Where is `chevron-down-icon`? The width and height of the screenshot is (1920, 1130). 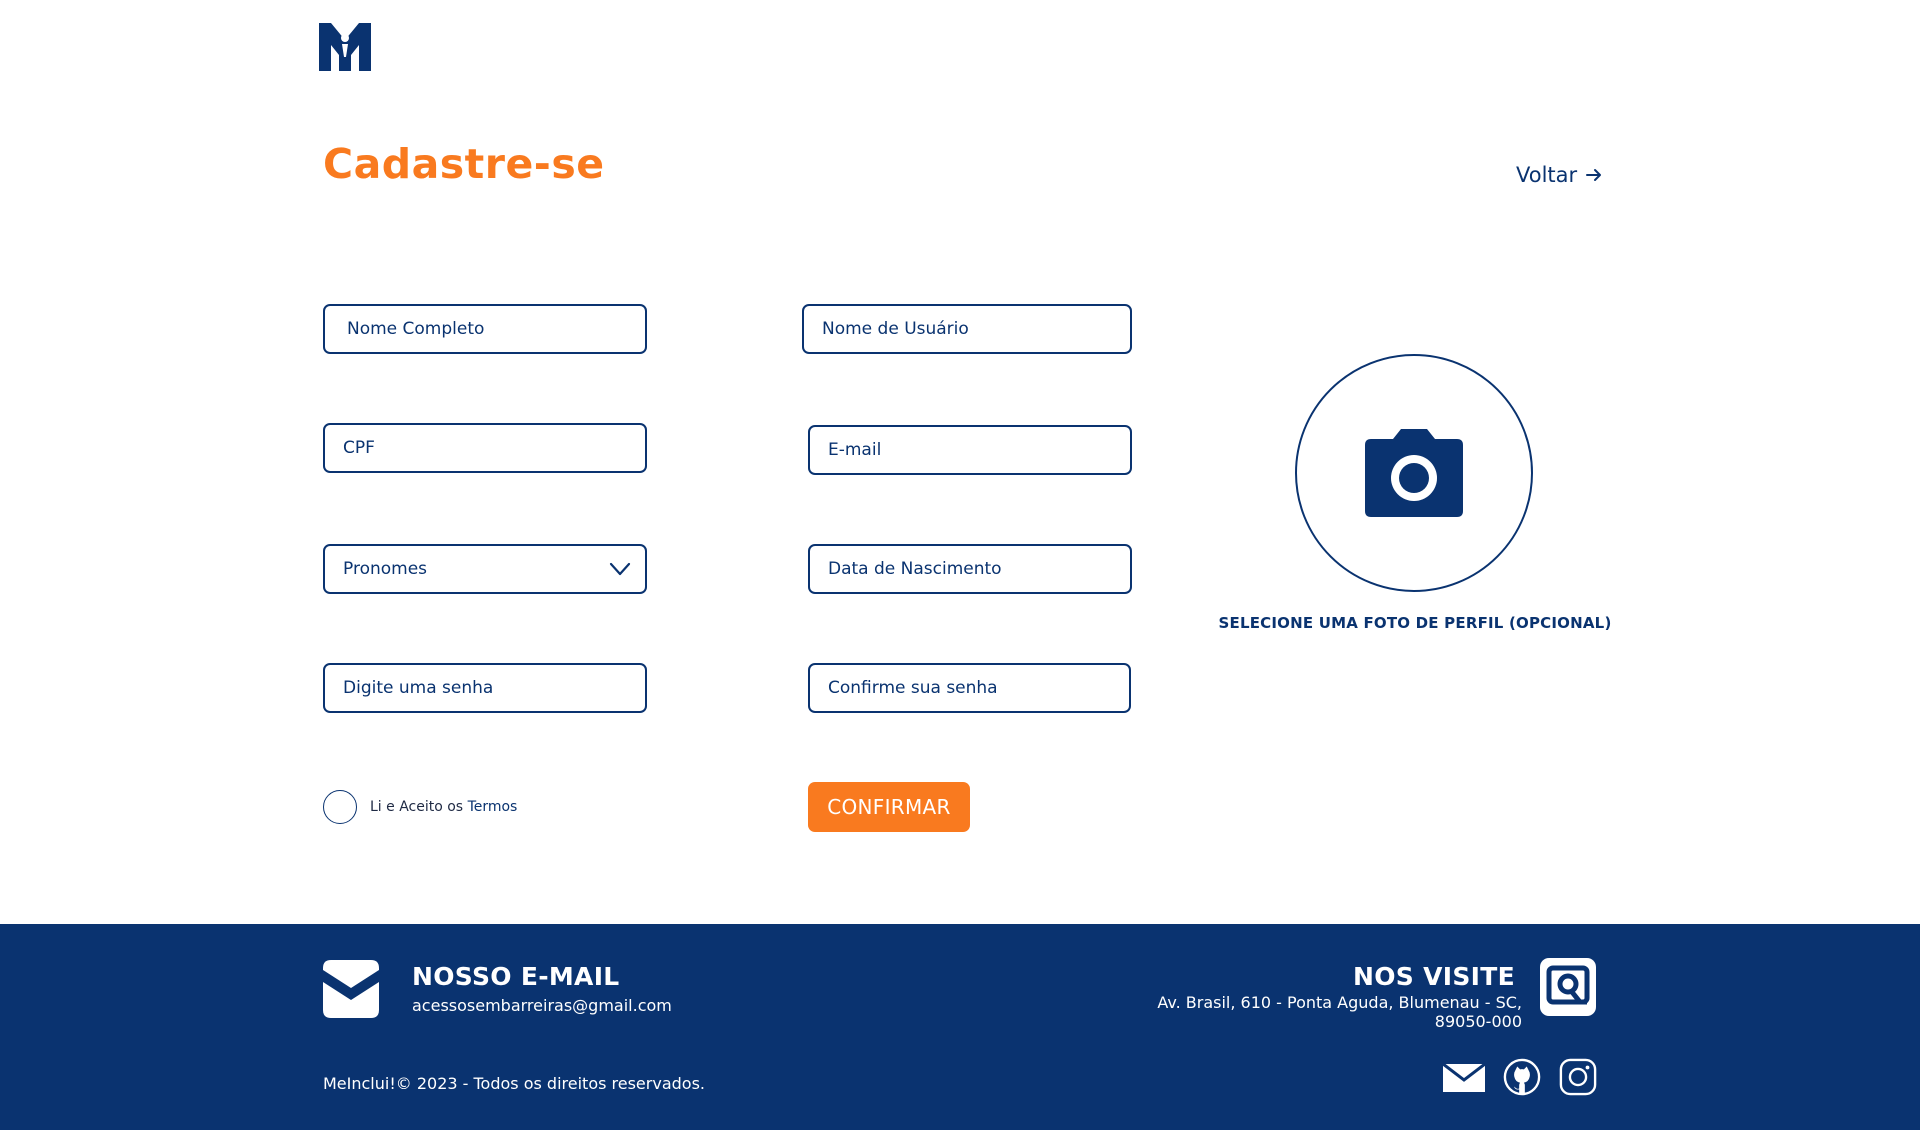 chevron-down-icon is located at coordinates (620, 569).